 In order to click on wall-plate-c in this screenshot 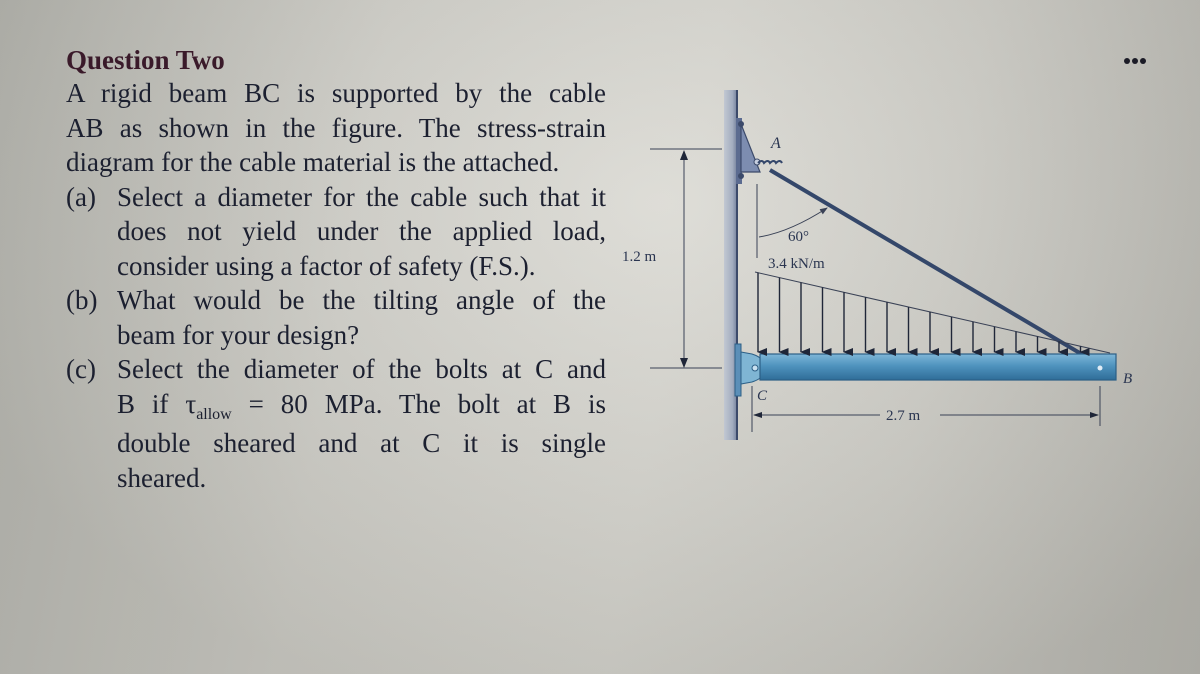, I will do `click(738, 370)`.